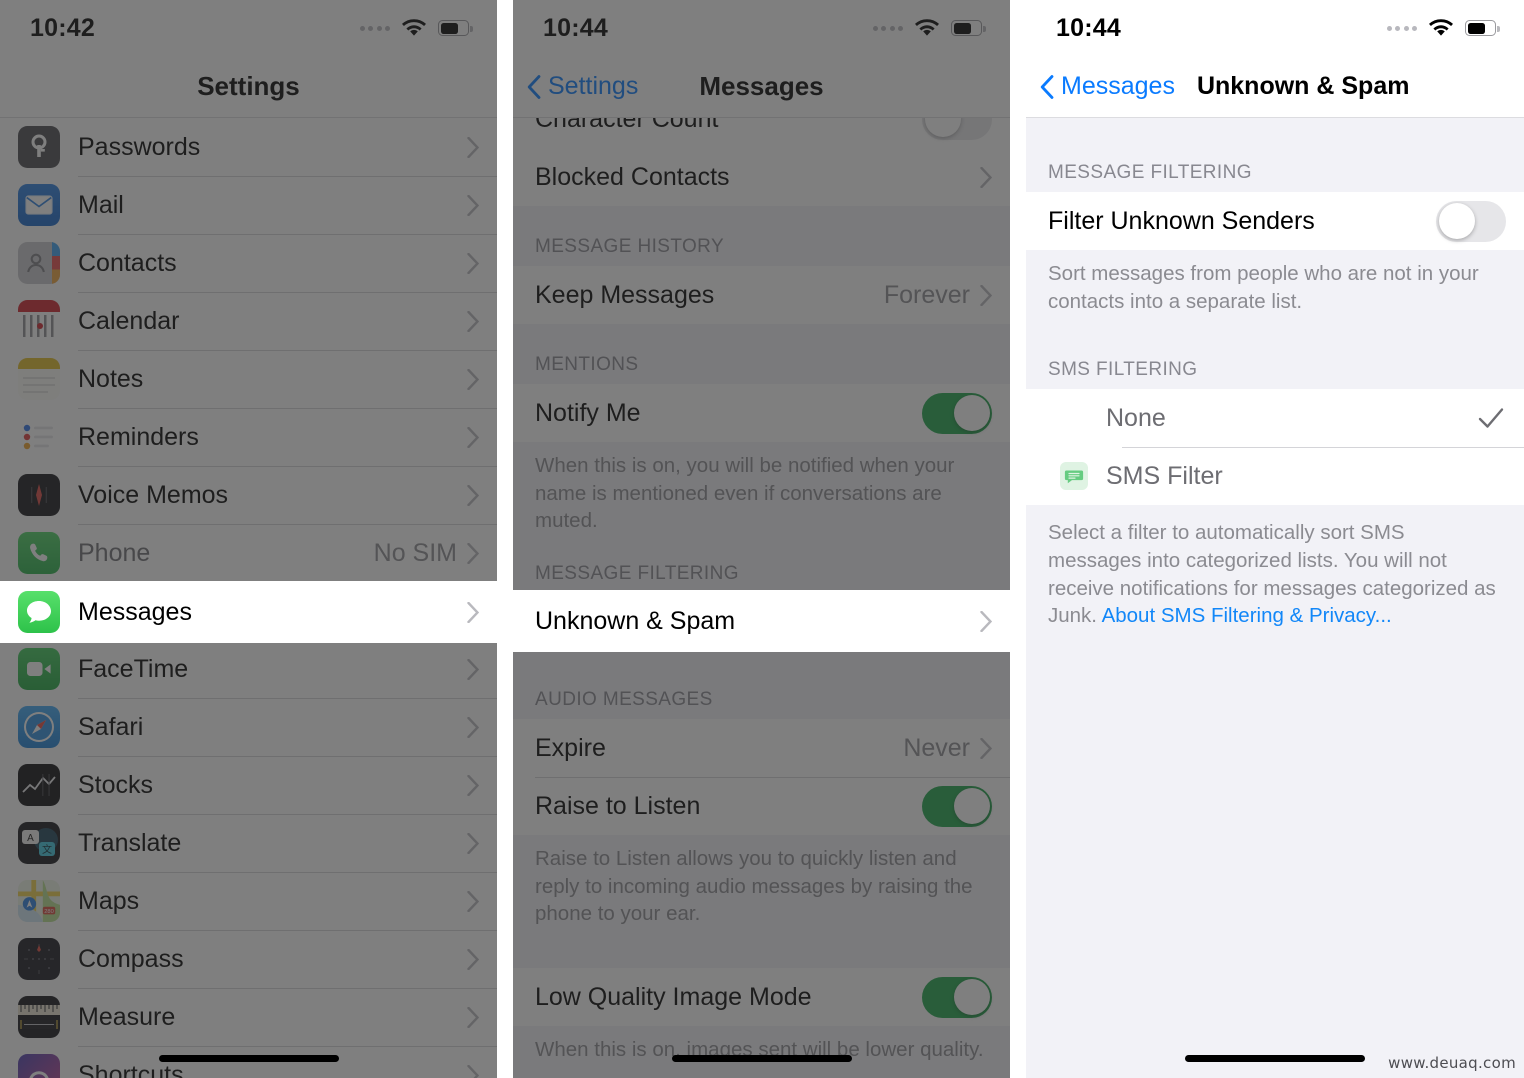  Describe the element at coordinates (673, 996) in the screenshot. I see `row-label: Low Quality Image Mode` at that location.